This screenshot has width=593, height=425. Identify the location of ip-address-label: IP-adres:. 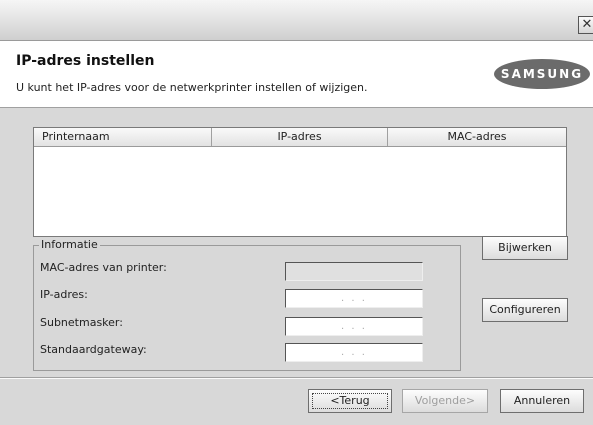
(64, 294).